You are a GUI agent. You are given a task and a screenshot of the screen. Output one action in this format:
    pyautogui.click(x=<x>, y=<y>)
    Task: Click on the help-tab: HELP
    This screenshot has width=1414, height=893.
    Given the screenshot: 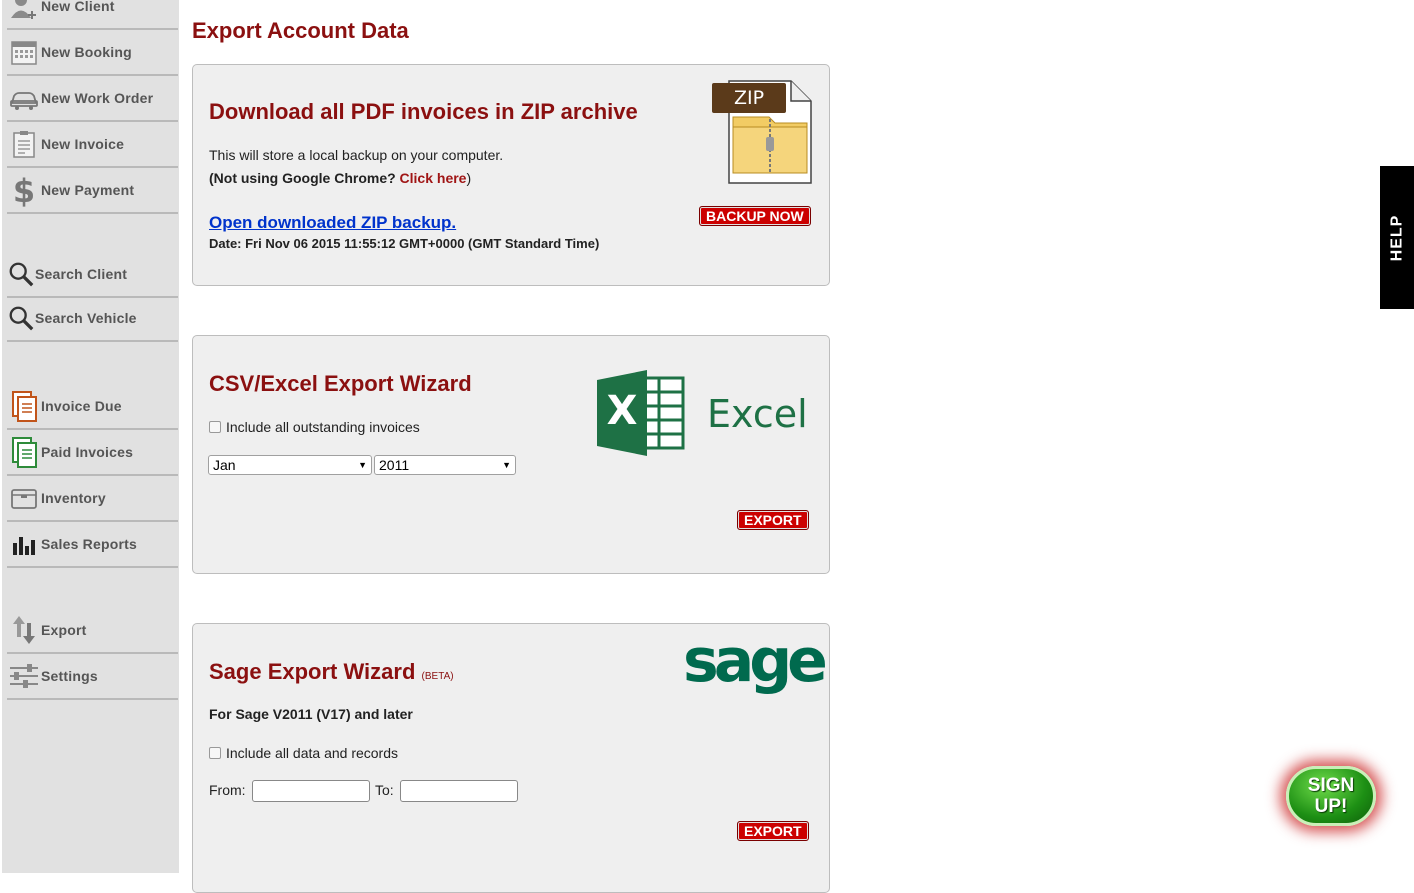 What is the action you would take?
    pyautogui.click(x=1397, y=237)
    